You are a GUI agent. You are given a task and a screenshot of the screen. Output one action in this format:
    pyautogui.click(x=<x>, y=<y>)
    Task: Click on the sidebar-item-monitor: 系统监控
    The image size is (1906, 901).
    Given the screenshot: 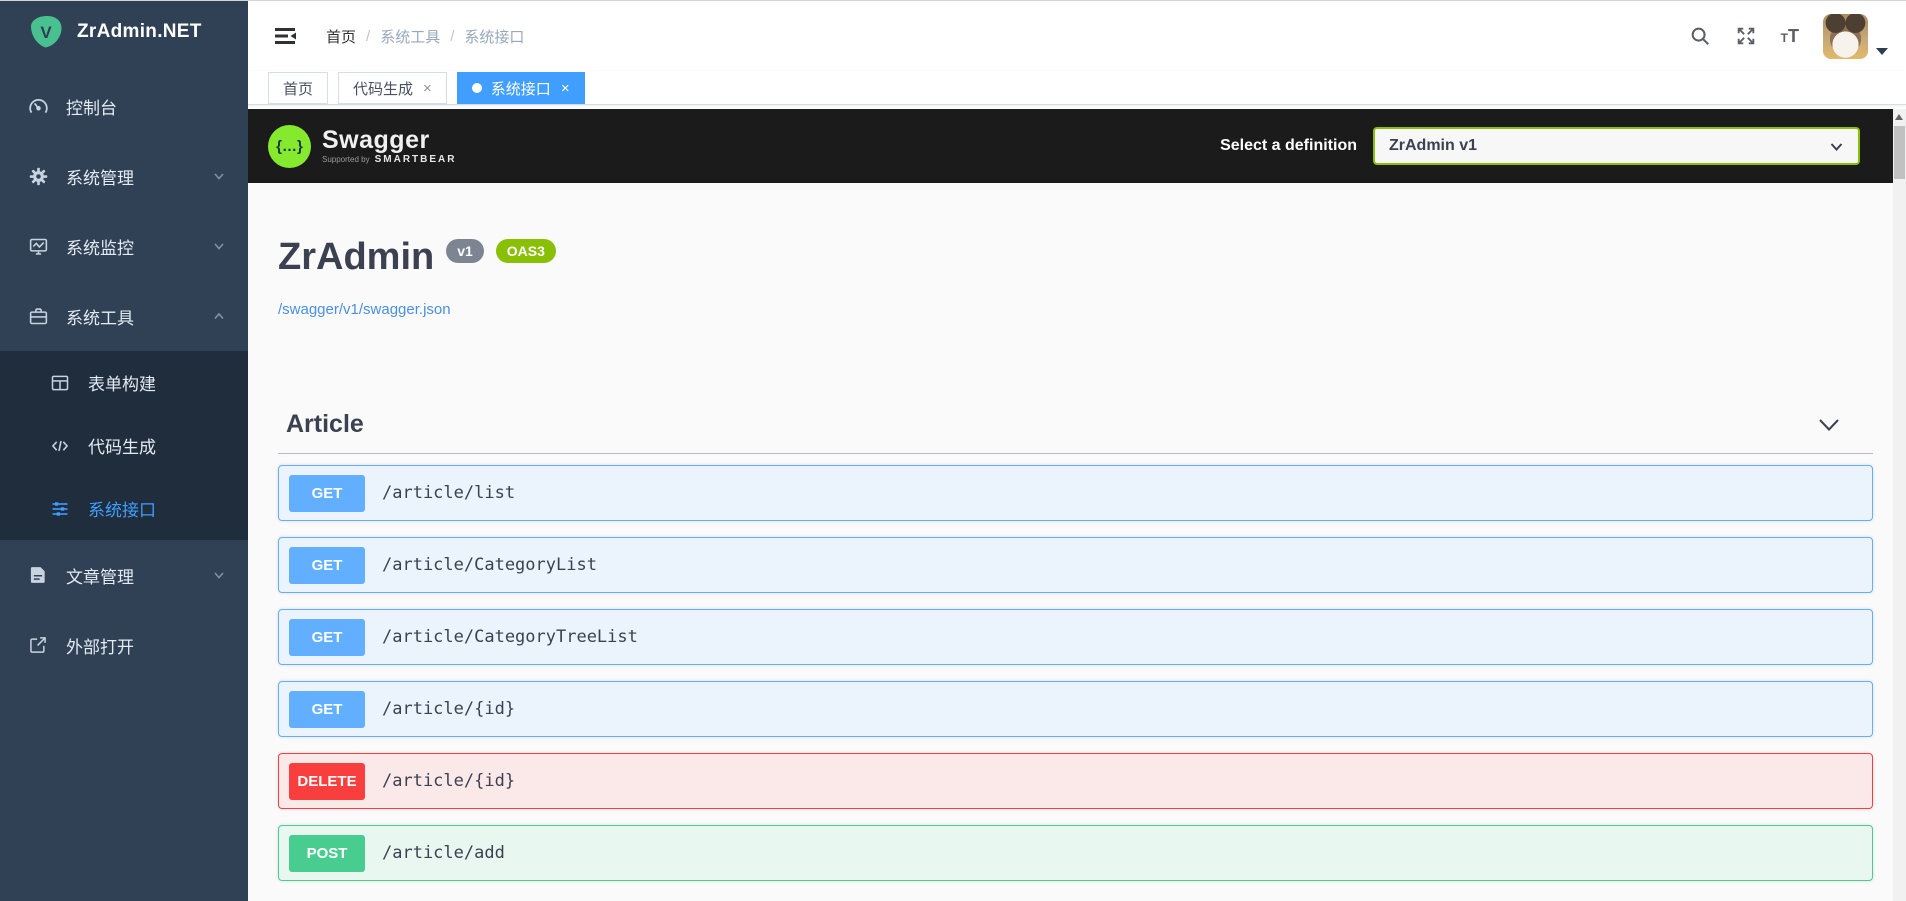 What is the action you would take?
    pyautogui.click(x=124, y=246)
    